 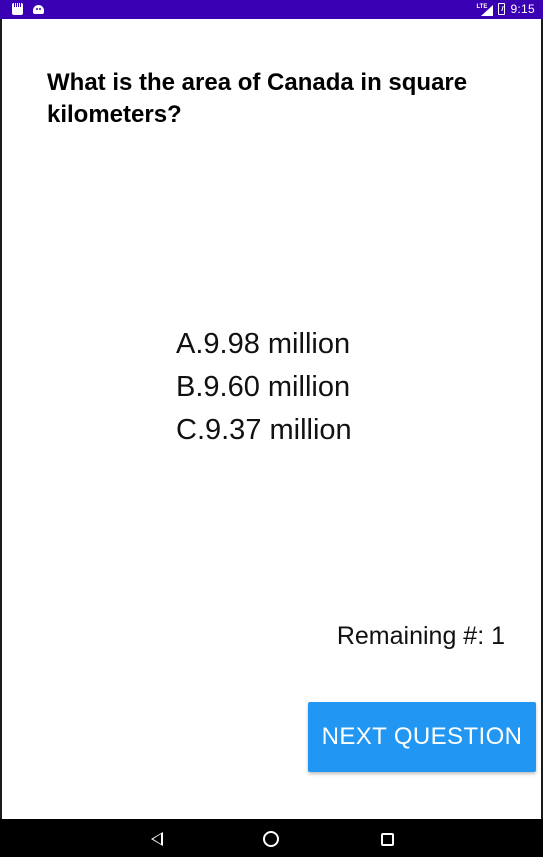 I want to click on back-icon, so click(x=157, y=839).